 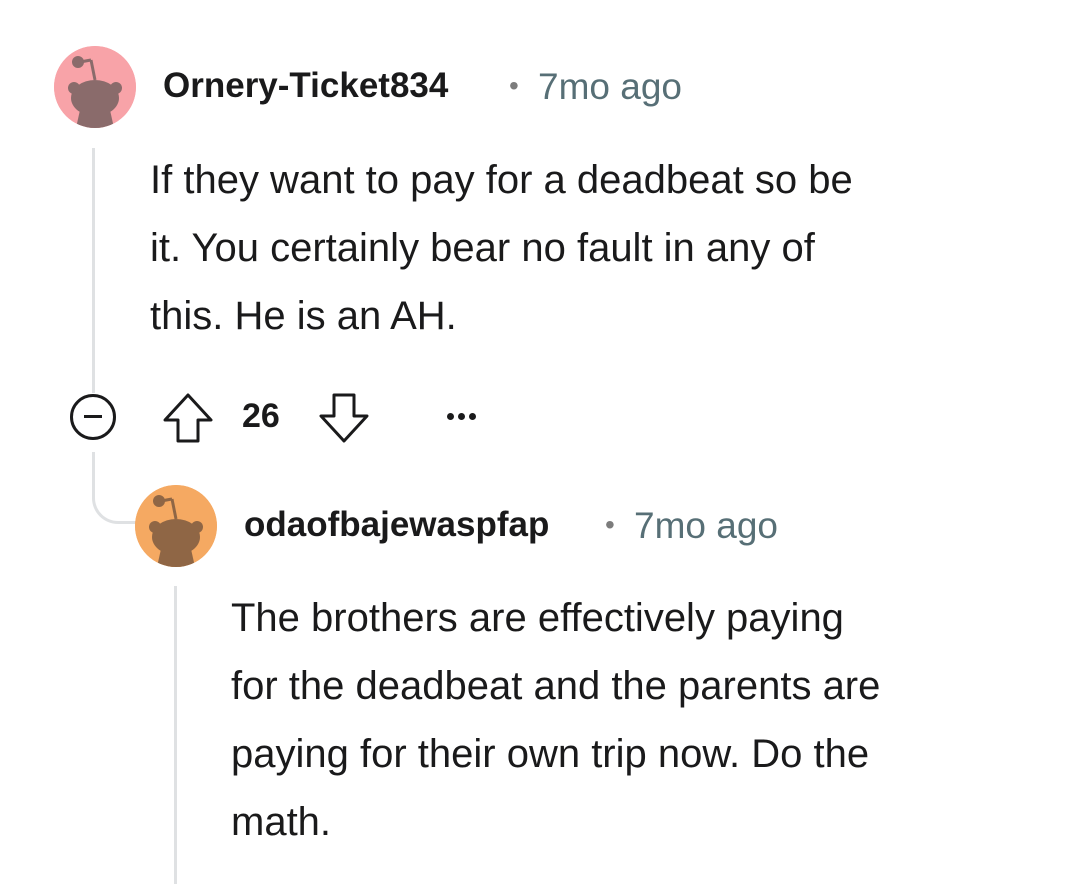 What do you see at coordinates (305, 86) in the screenshot?
I see `comment-author: Ornery-Ticket834` at bounding box center [305, 86].